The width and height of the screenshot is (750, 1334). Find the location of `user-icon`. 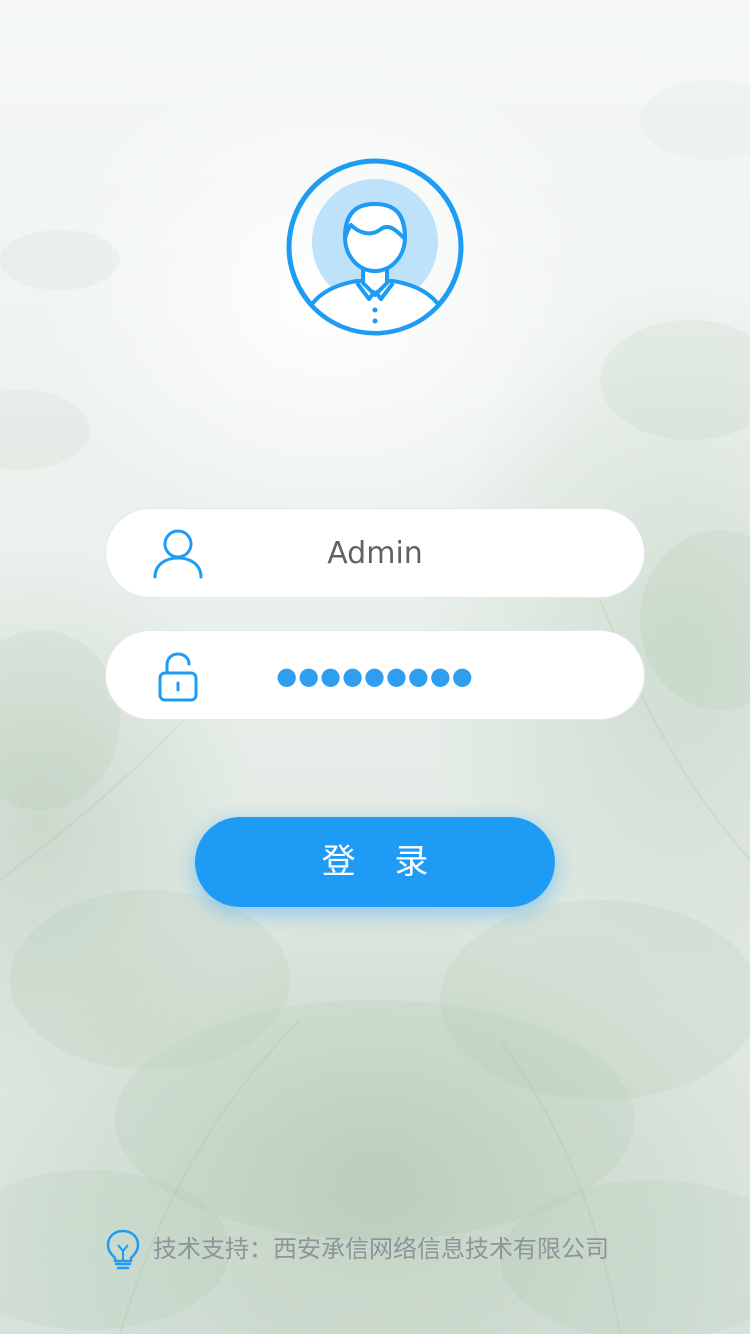

user-icon is located at coordinates (178, 554).